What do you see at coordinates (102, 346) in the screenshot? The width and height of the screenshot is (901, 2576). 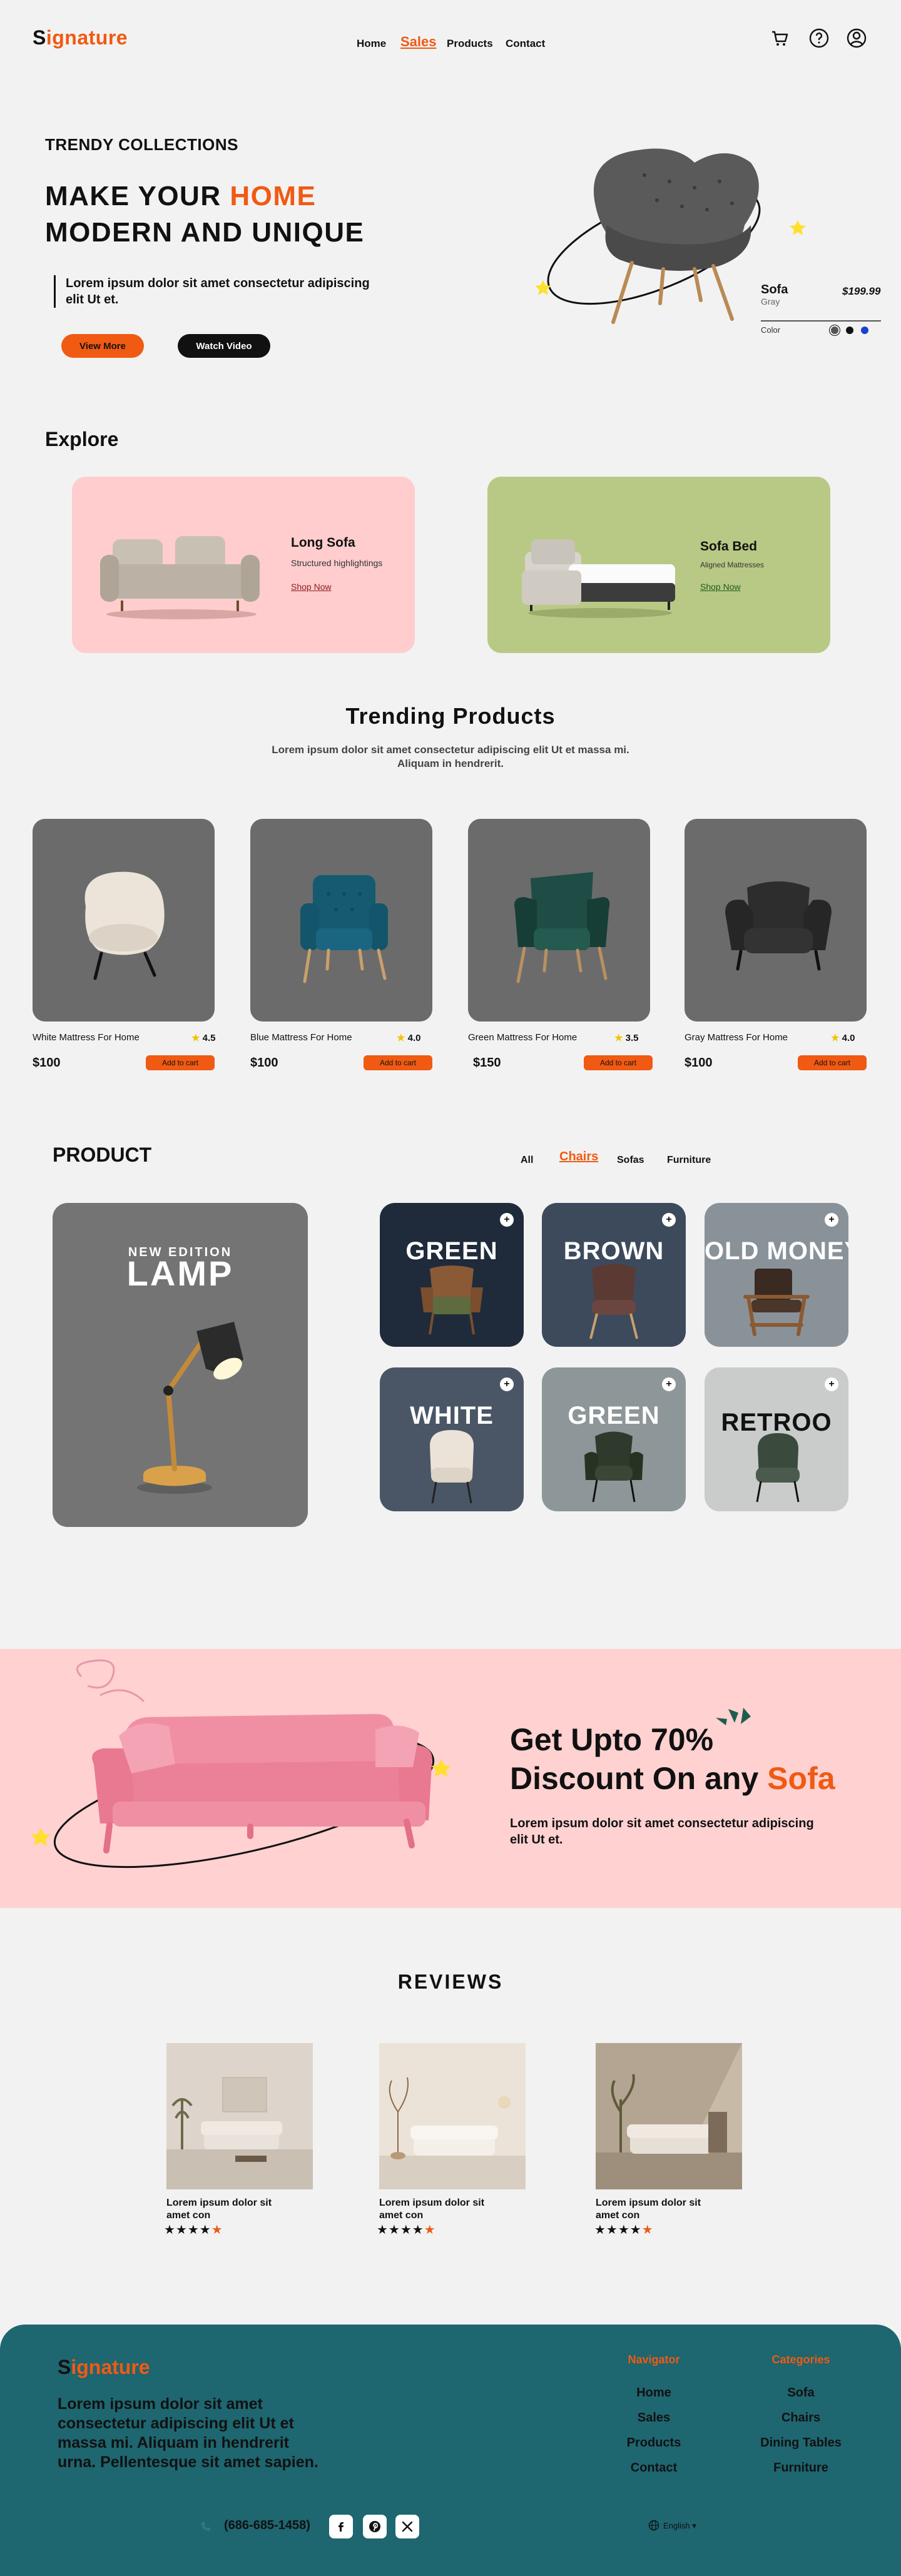 I see `view-more-button: View More` at bounding box center [102, 346].